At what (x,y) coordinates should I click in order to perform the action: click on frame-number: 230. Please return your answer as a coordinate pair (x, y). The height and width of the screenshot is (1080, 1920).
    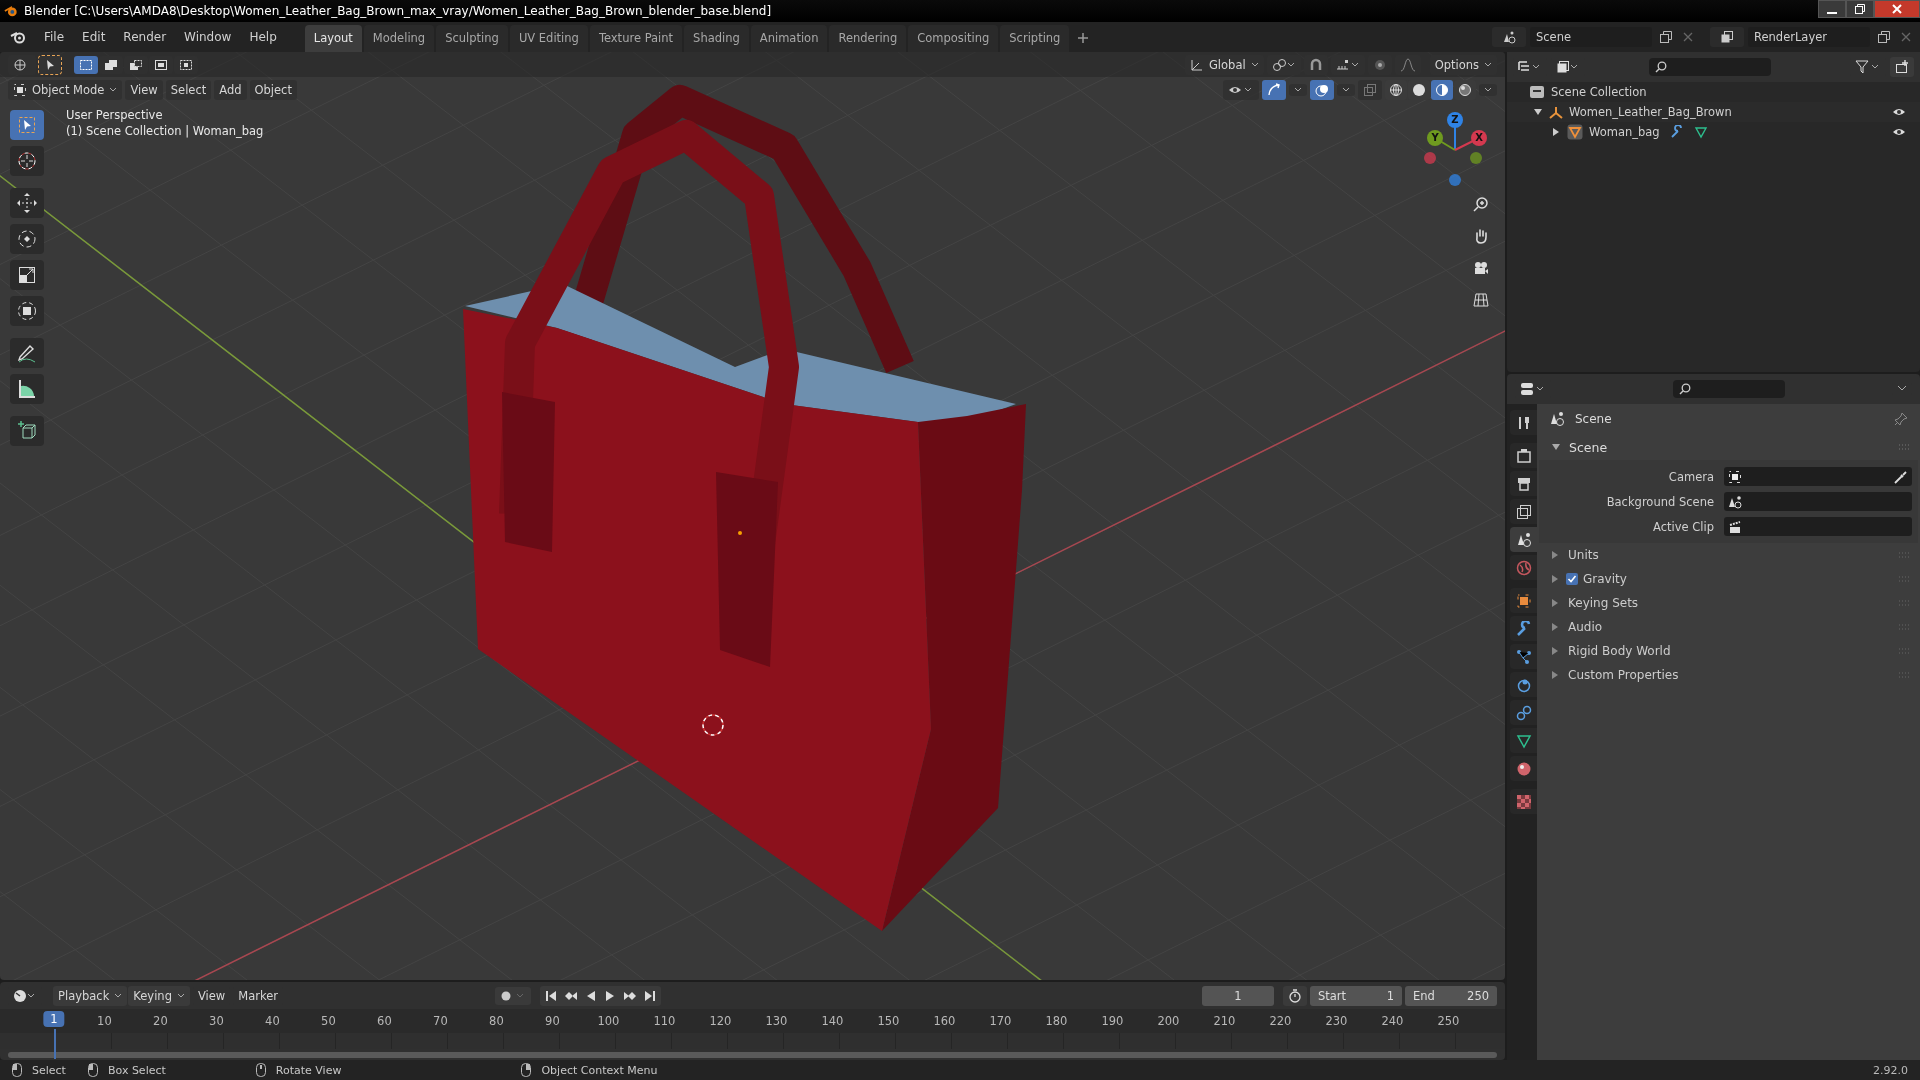
    Looking at the image, I should click on (1336, 1021).